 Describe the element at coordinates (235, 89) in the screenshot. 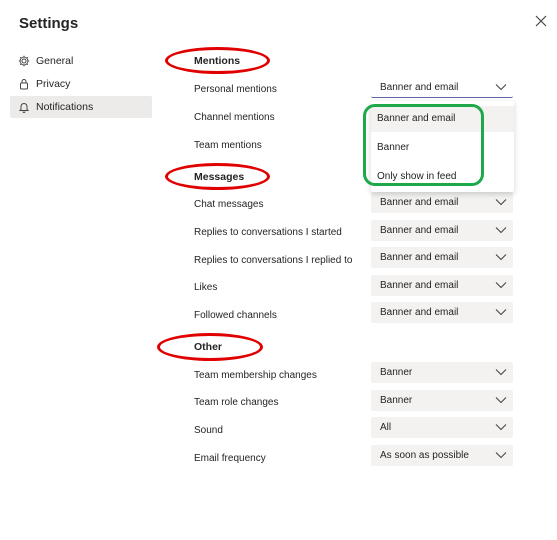

I see `row-label: Personal mentions` at that location.